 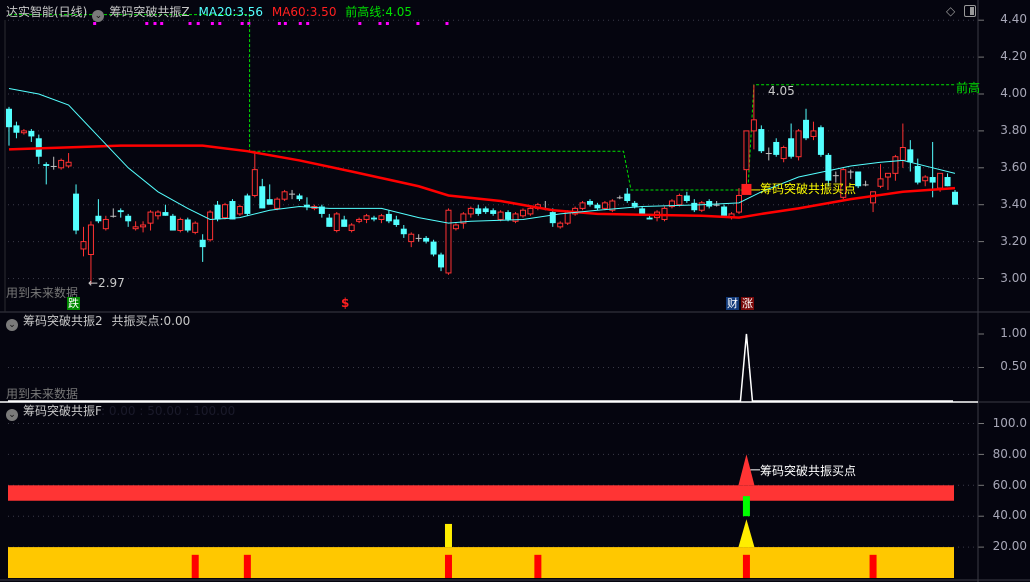 I want to click on panel2-value-label: 共振买点:, so click(x=137, y=321).